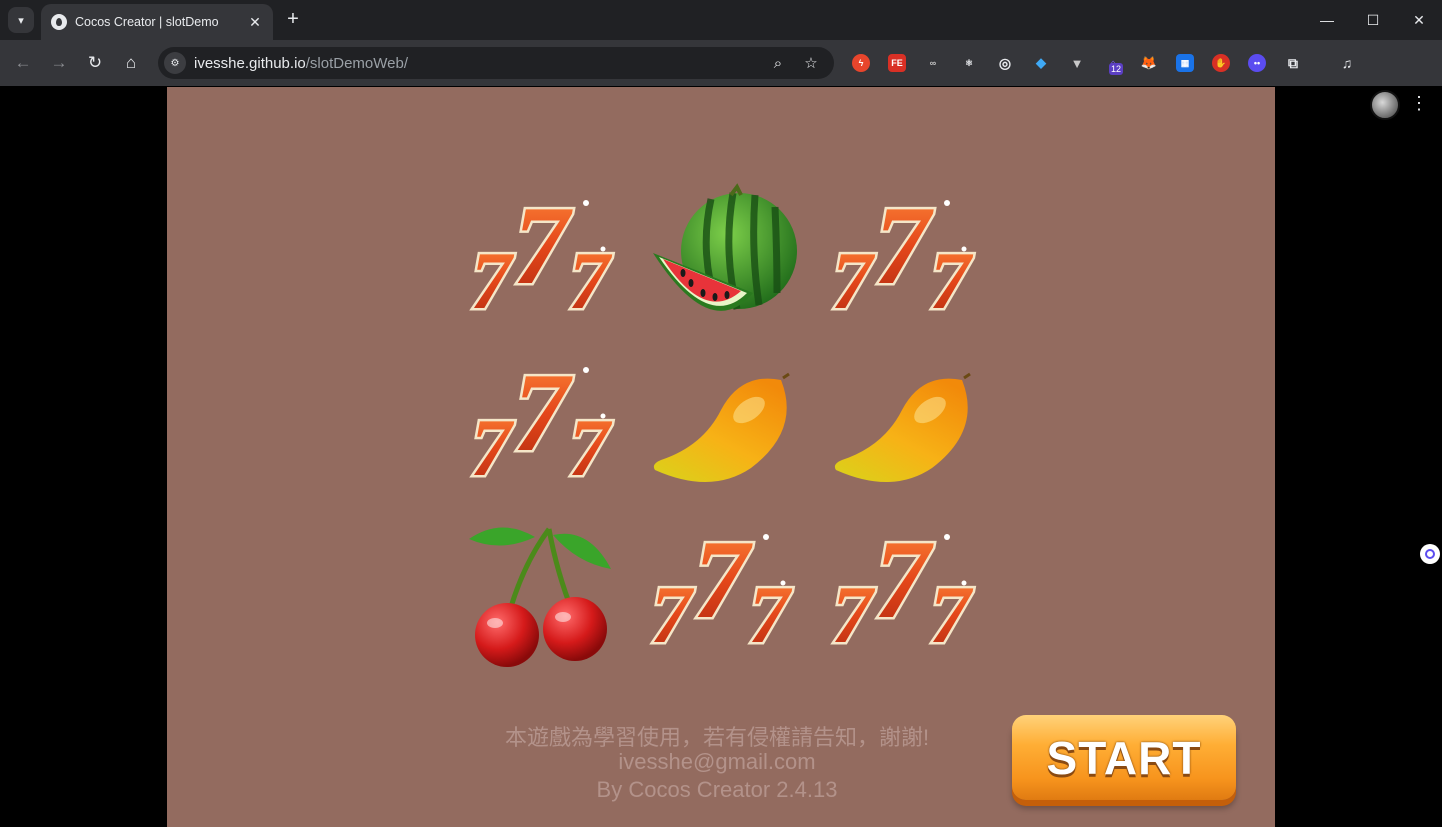 The height and width of the screenshot is (827, 1442). Describe the element at coordinates (1116, 69) in the screenshot. I see `extension-badge: 12` at that location.